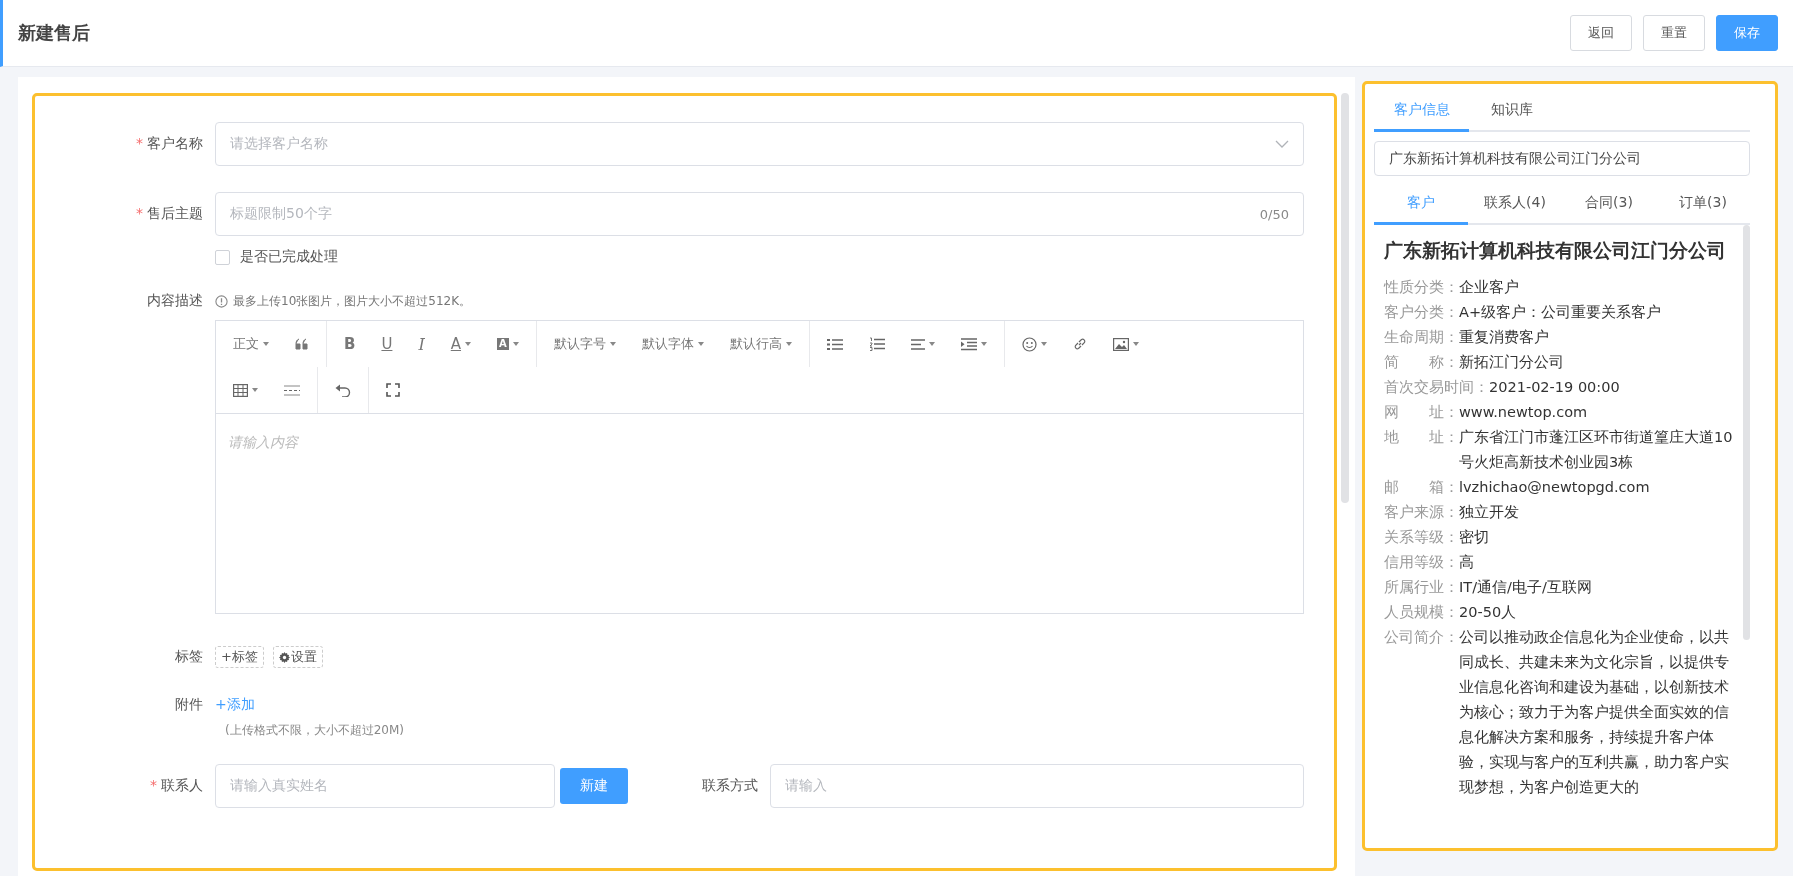 Image resolution: width=1793 pixels, height=876 pixels. What do you see at coordinates (1421, 287) in the screenshot?
I see `info-label: 性质分类：` at bounding box center [1421, 287].